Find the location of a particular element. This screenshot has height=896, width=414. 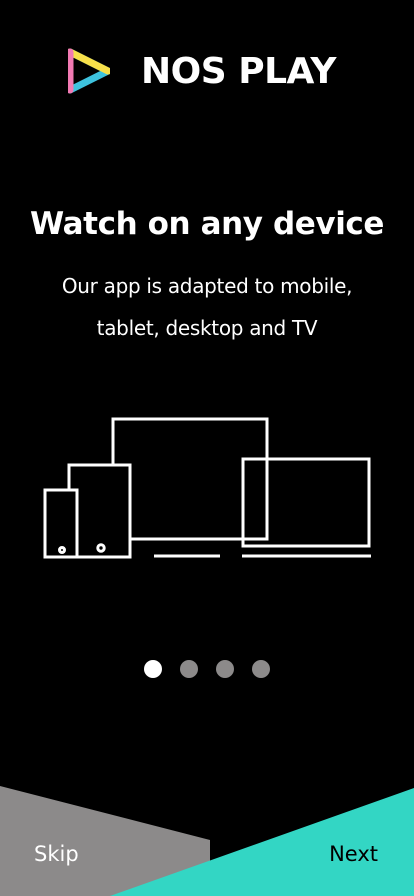

brand-name: NOS PLAY is located at coordinates (239, 71).